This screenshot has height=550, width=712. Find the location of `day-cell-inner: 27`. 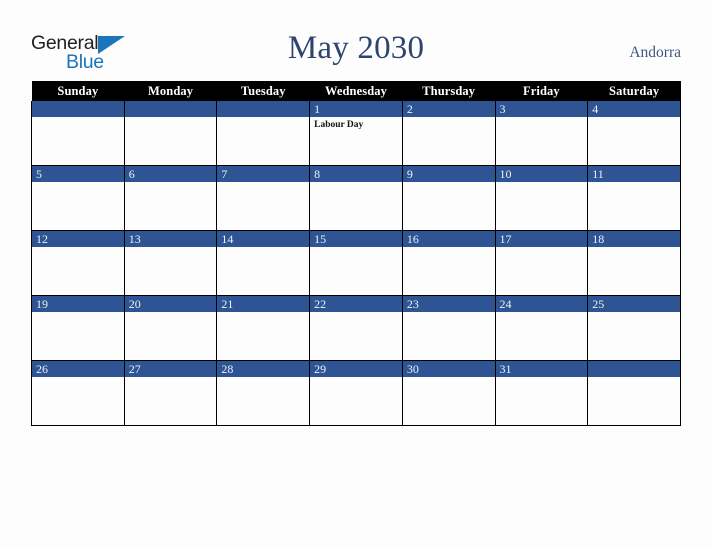

day-cell-inner: 27 is located at coordinates (170, 393).